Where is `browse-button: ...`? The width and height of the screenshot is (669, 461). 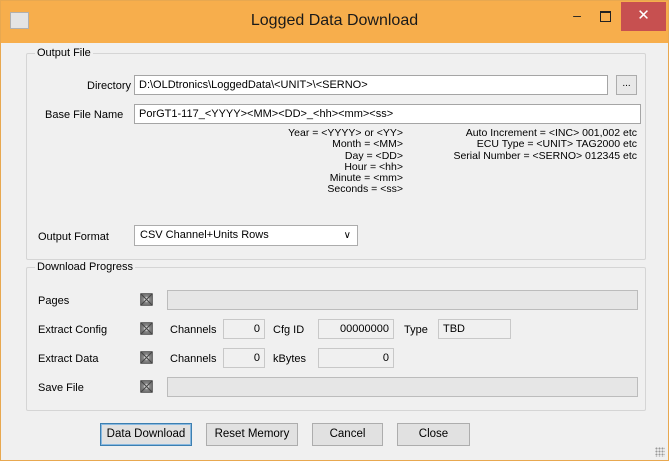
browse-button: ... is located at coordinates (626, 85).